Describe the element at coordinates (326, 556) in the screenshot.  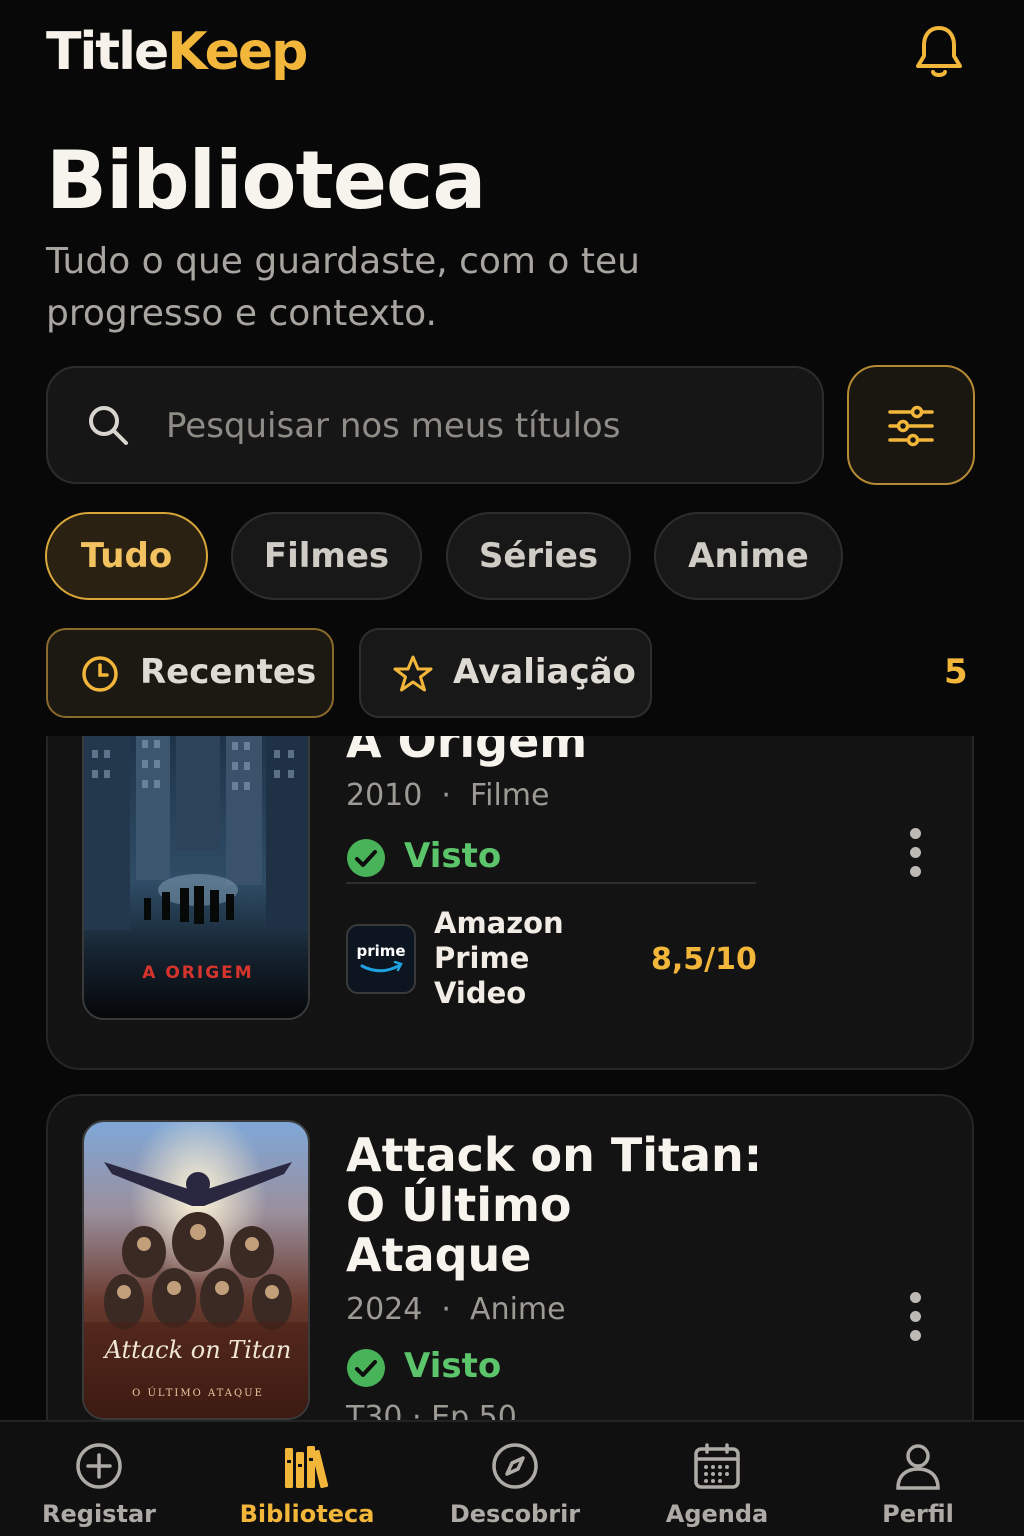
I see `chip-filmes: Filmes` at that location.